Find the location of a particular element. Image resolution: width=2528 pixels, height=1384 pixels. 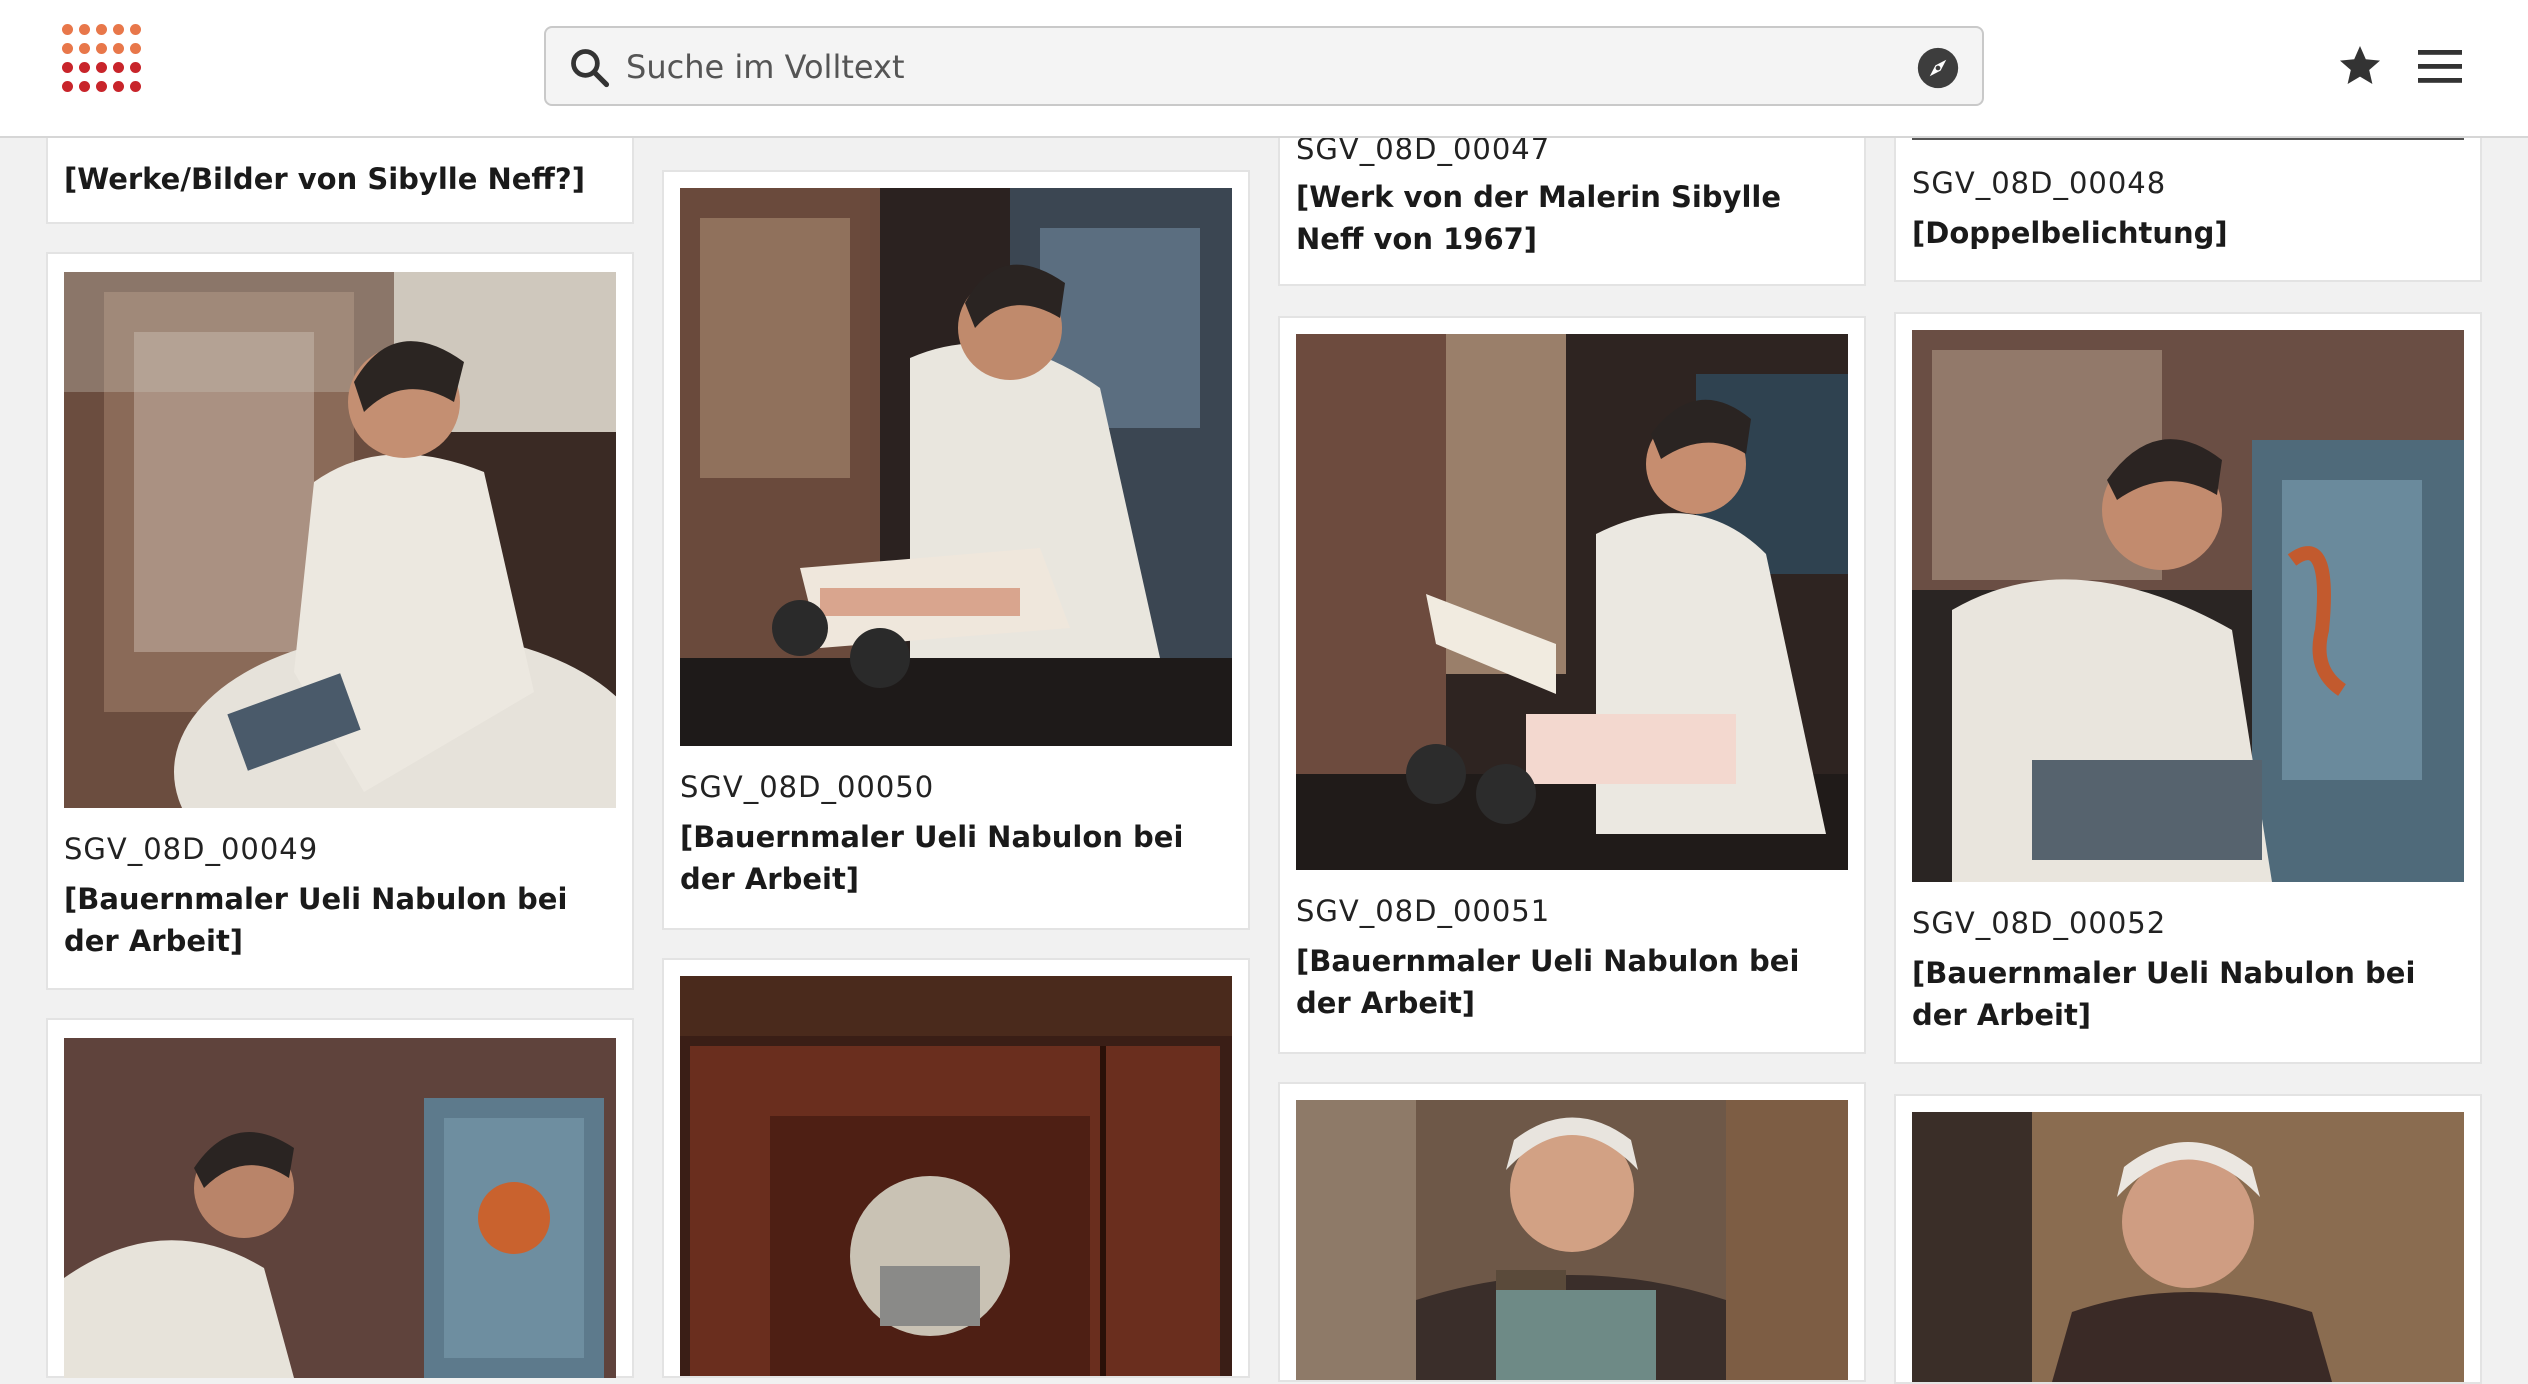

card-id: SGV_08D_00048 is located at coordinates (2039, 183).